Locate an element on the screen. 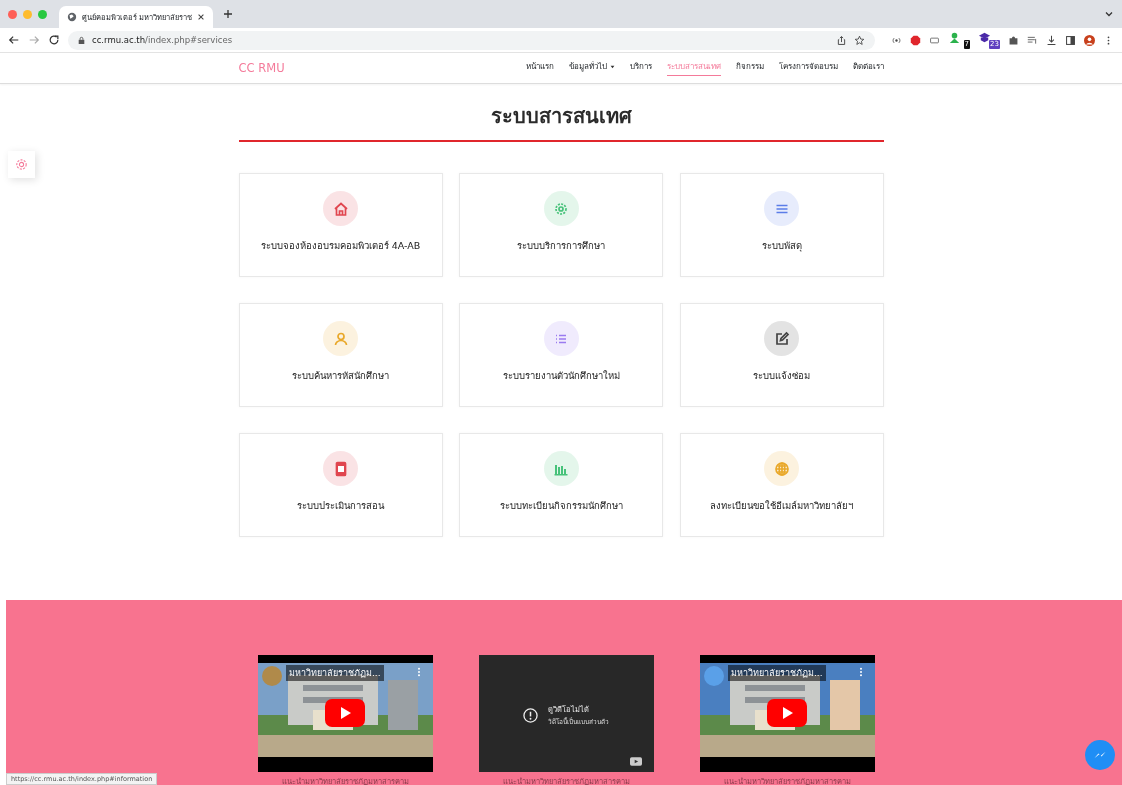  service-label: ระบบพัสดุ is located at coordinates (781, 246).